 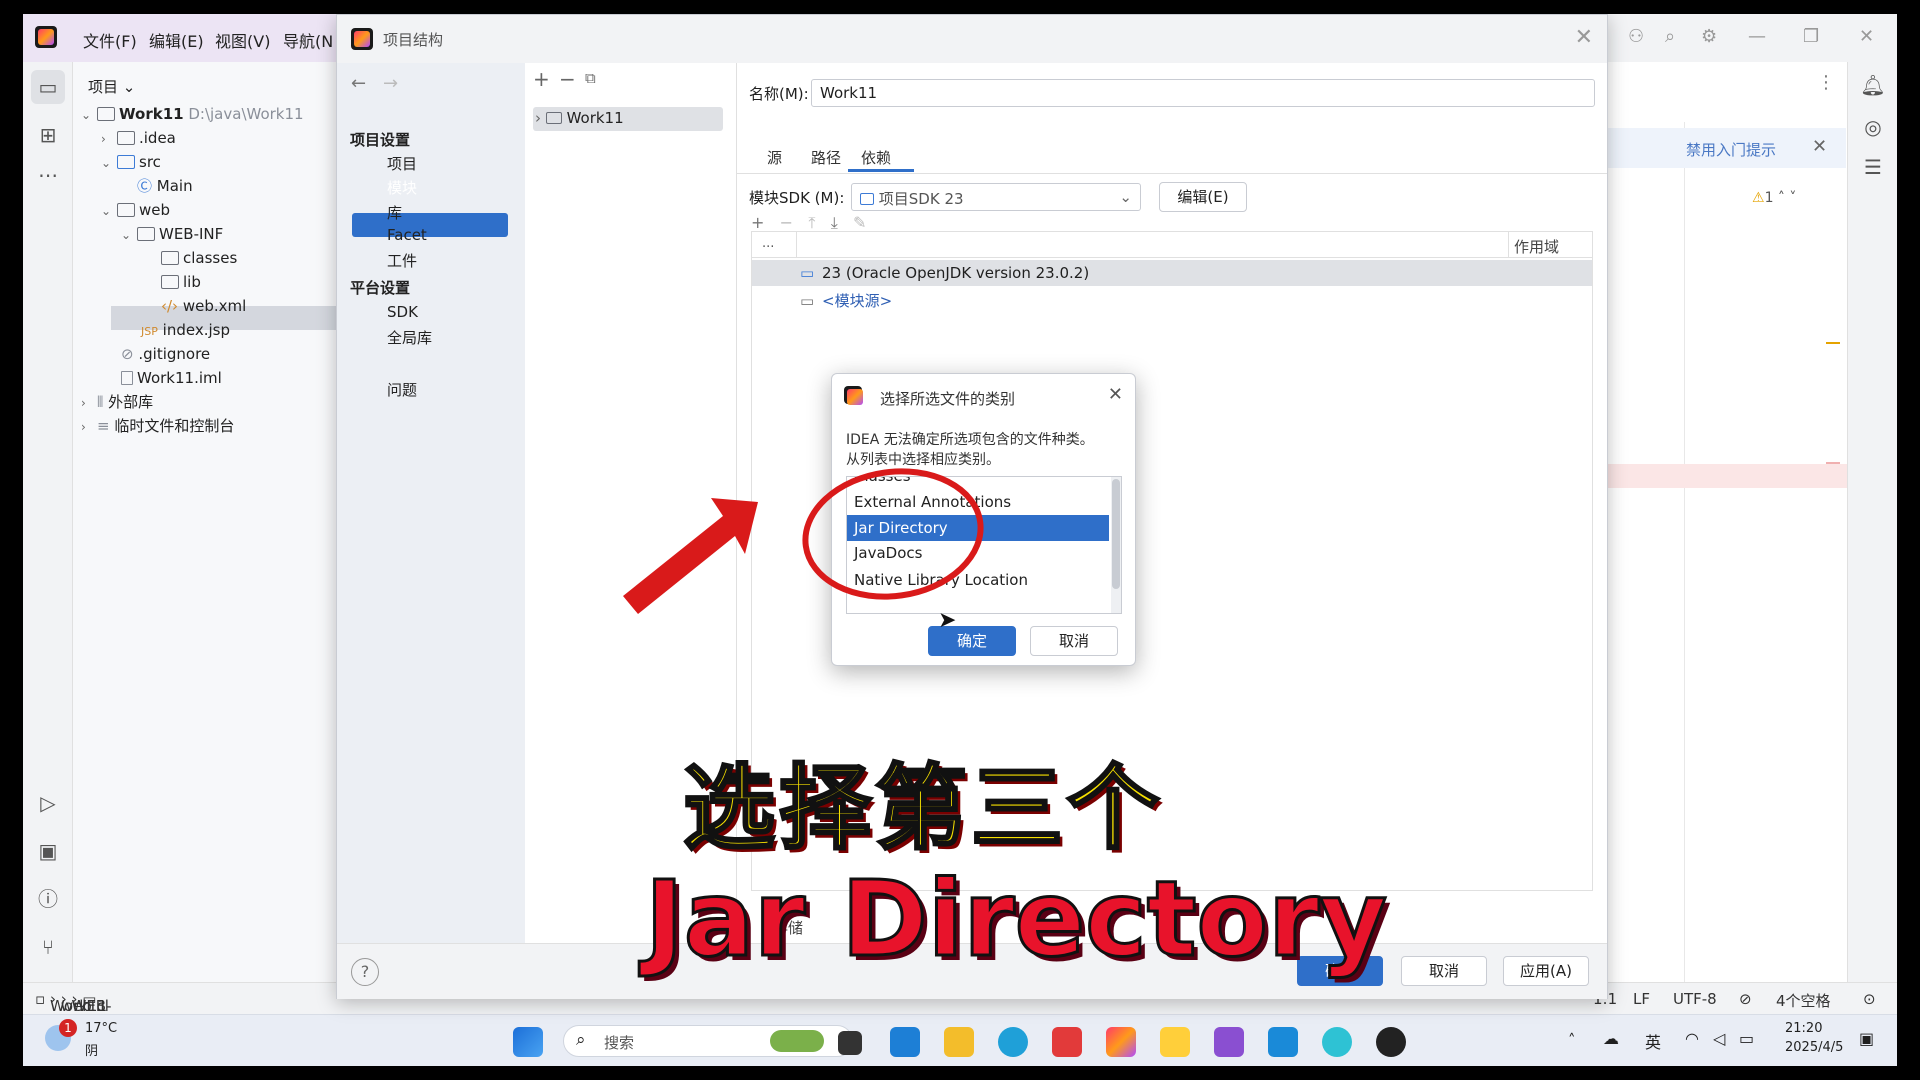 What do you see at coordinates (893, 534) in the screenshot?
I see `red-circle-annotation` at bounding box center [893, 534].